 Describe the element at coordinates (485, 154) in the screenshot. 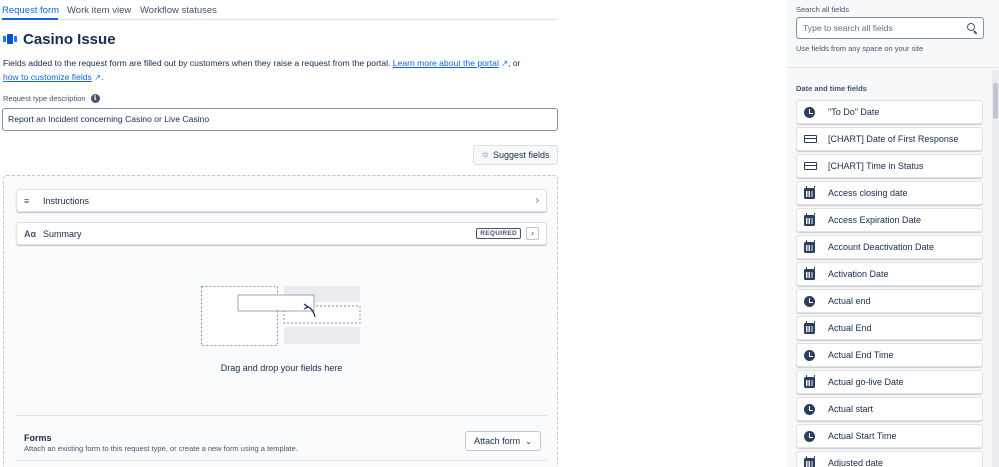

I see `sparkle-icon: ✲` at that location.